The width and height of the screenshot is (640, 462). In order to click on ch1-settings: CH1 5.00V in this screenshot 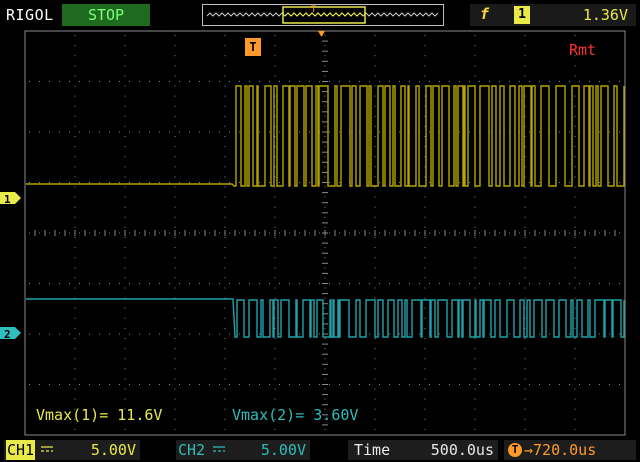, I will do `click(72, 450)`.